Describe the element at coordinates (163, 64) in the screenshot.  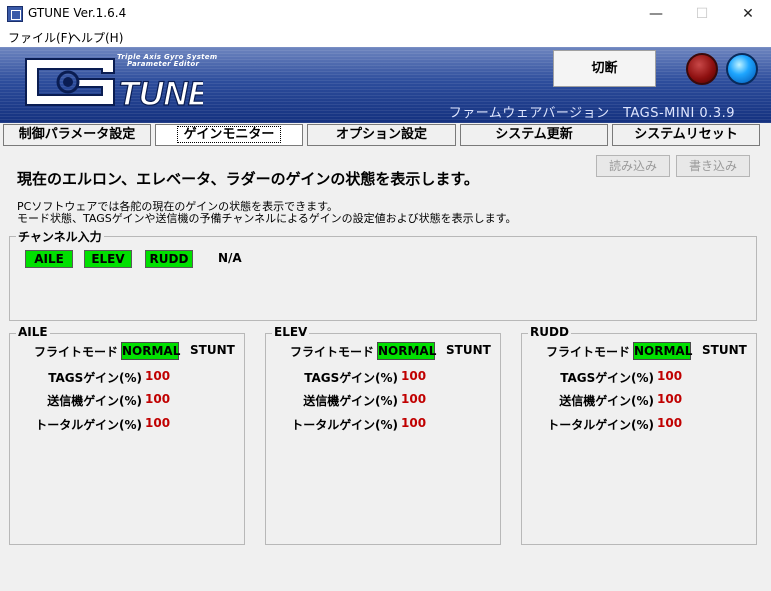
I see `tagline-line-2: Parameter Editor` at that location.